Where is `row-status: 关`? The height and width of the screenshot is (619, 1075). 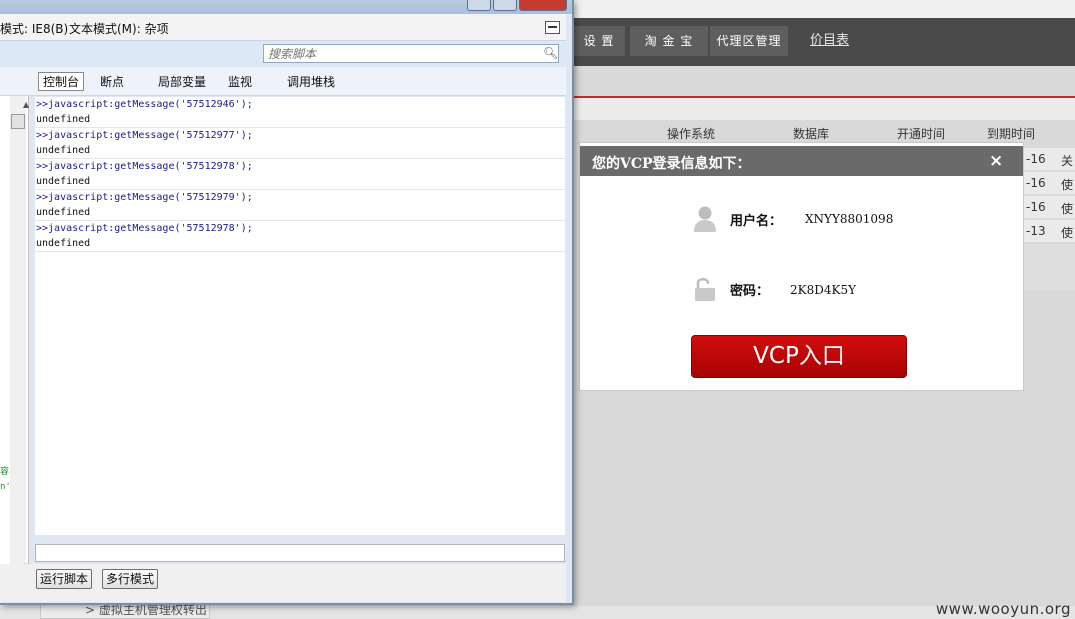
row-status: 关 is located at coordinates (1067, 161).